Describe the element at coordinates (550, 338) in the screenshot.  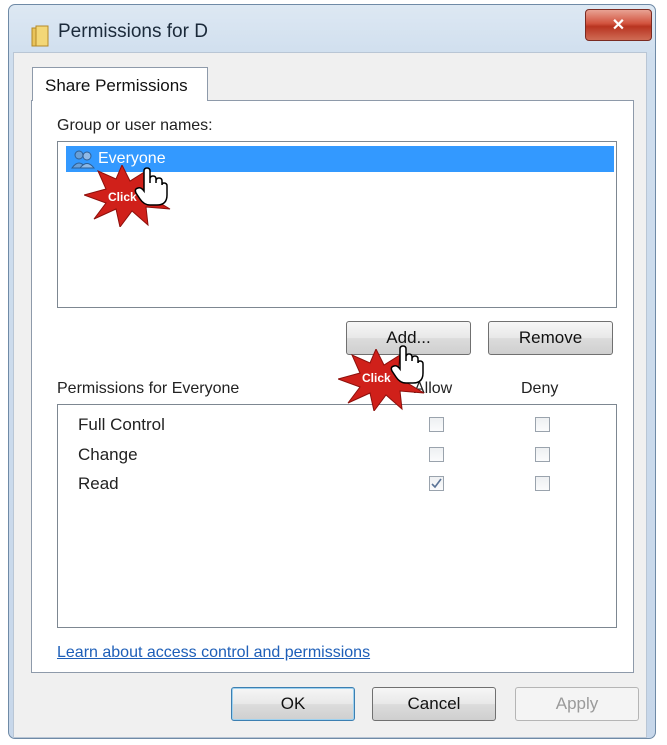
I see `remove-button: Remove` at that location.